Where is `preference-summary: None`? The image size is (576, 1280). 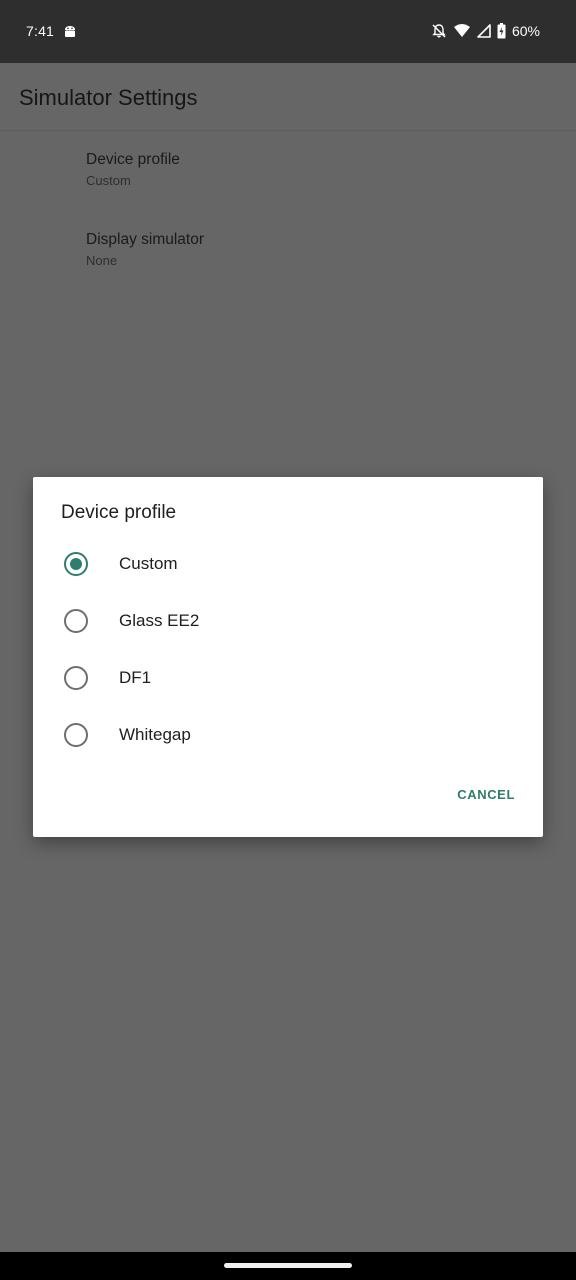 preference-summary: None is located at coordinates (102, 260).